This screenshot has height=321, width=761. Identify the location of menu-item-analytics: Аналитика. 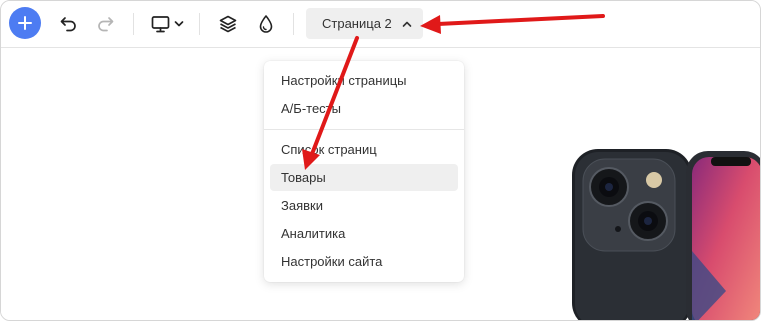
(364, 233).